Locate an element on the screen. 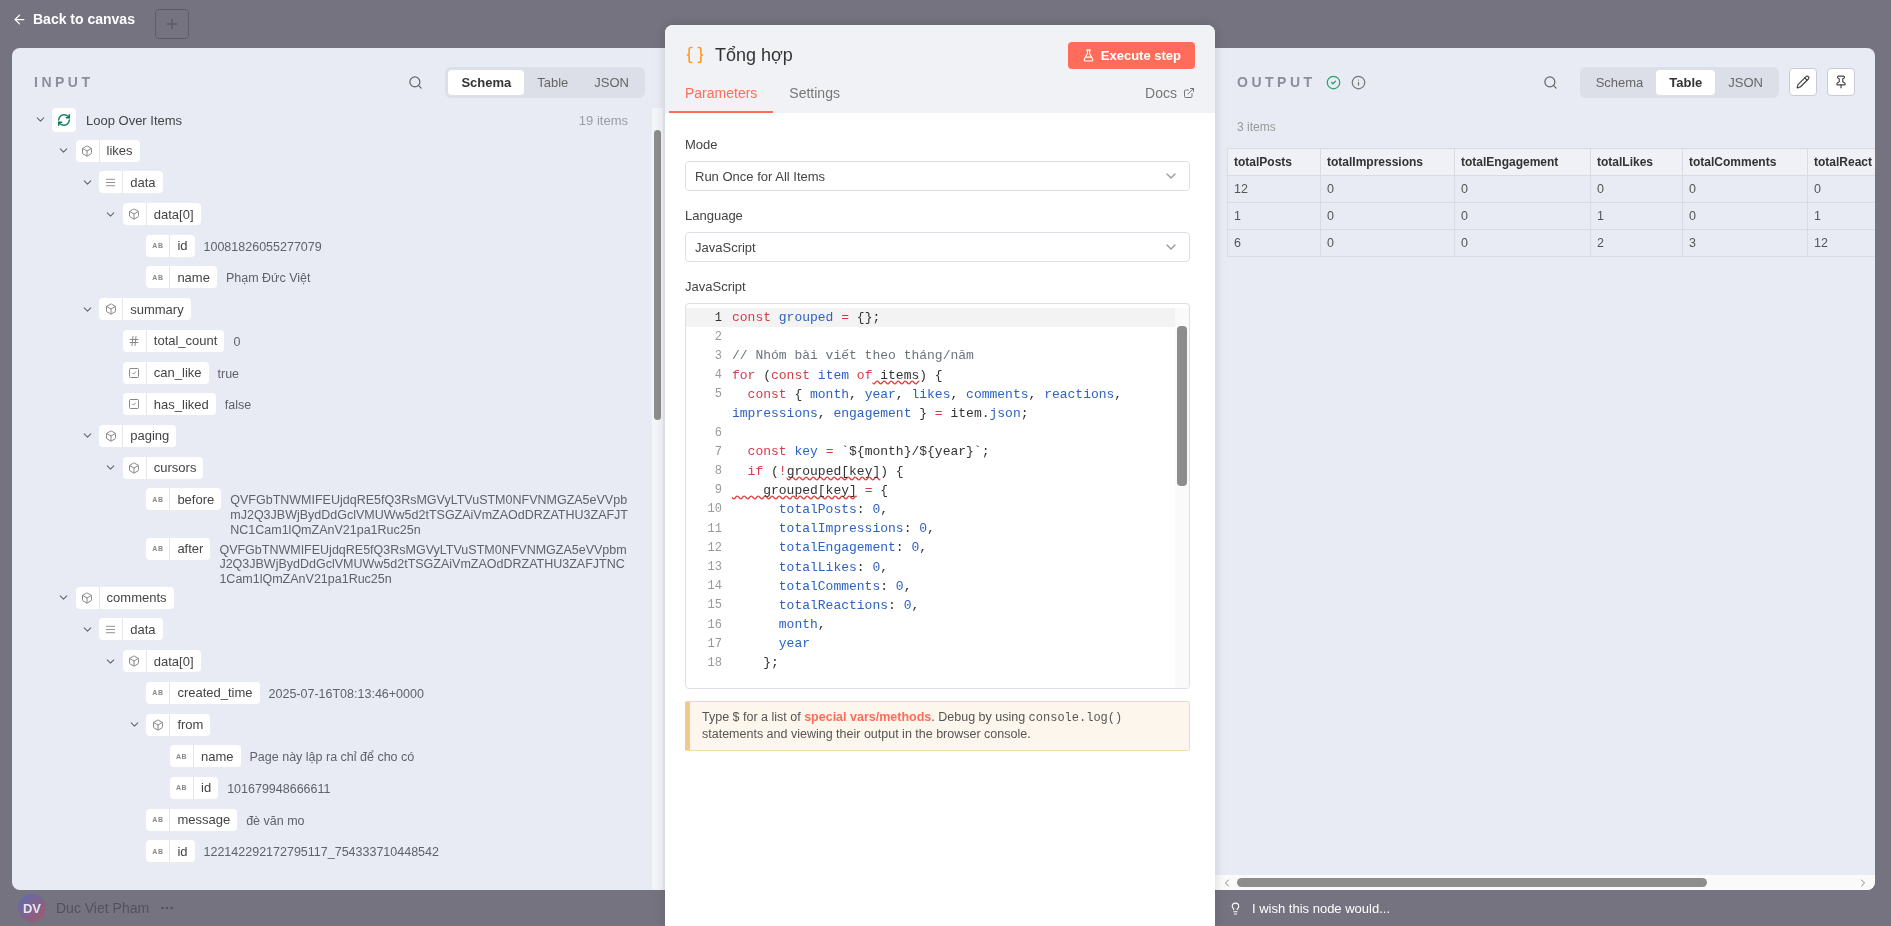 The width and height of the screenshot is (1891, 926). hash-icon is located at coordinates (134, 340).